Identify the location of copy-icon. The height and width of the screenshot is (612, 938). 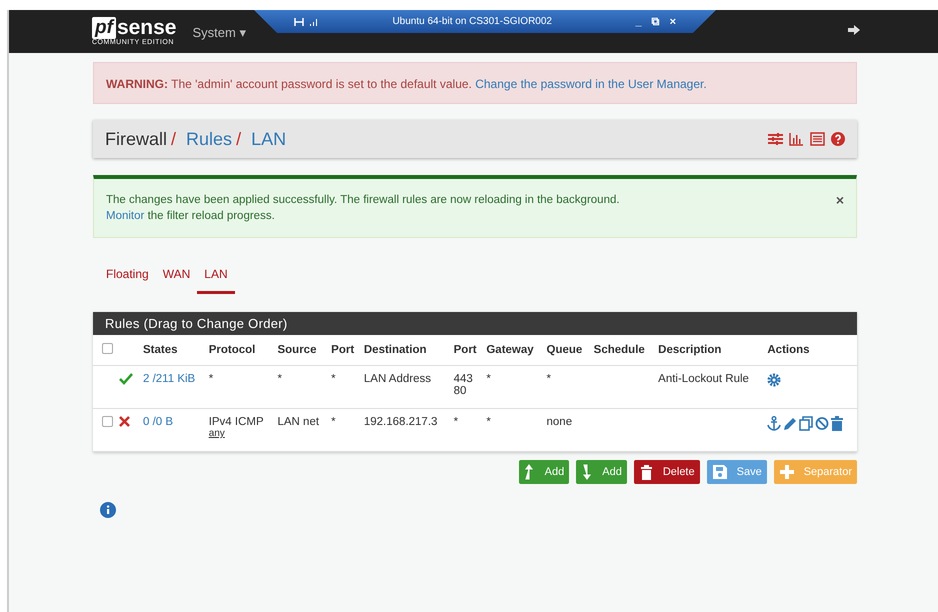
(806, 423).